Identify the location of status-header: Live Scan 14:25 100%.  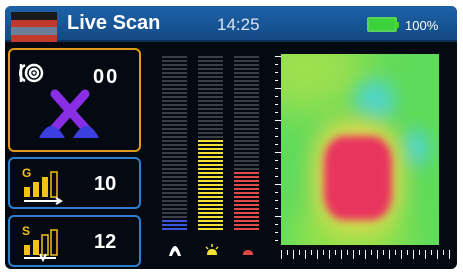
(231, 24).